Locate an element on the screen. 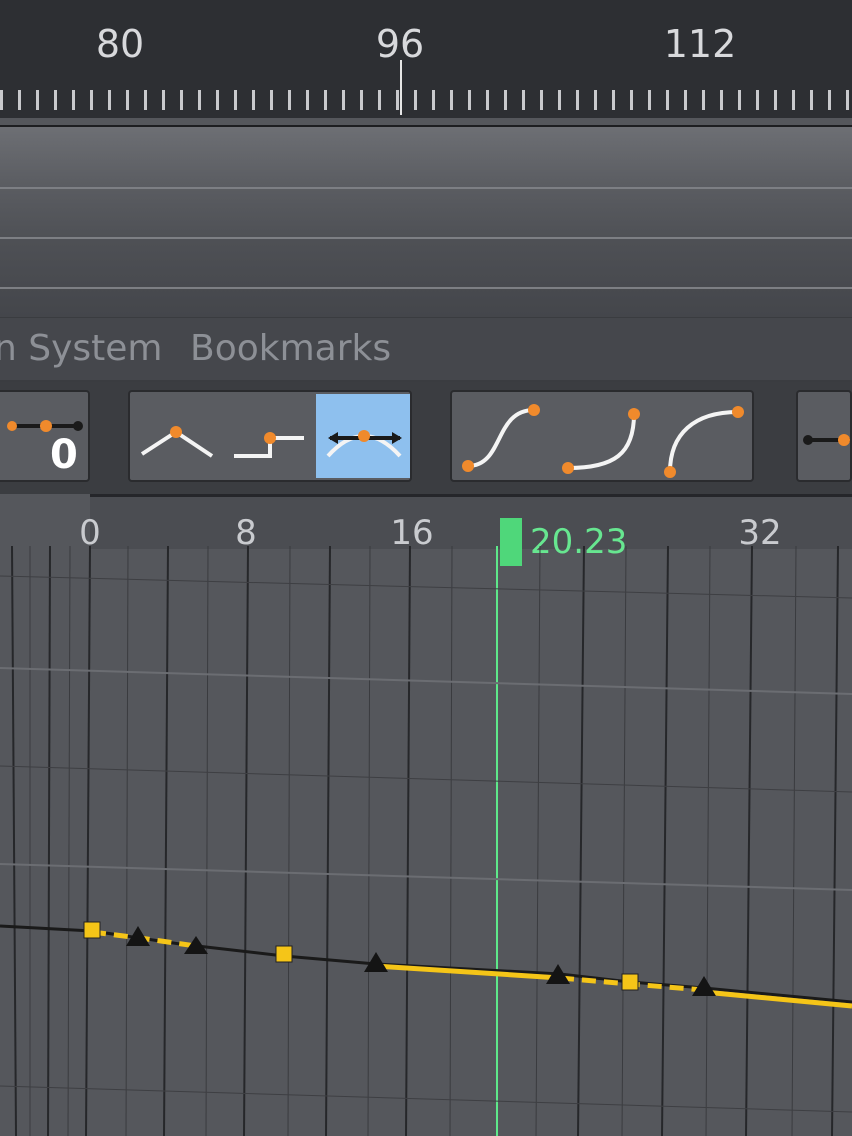 The width and height of the screenshot is (852, 1136). interpolation-group is located at coordinates (270, 436).